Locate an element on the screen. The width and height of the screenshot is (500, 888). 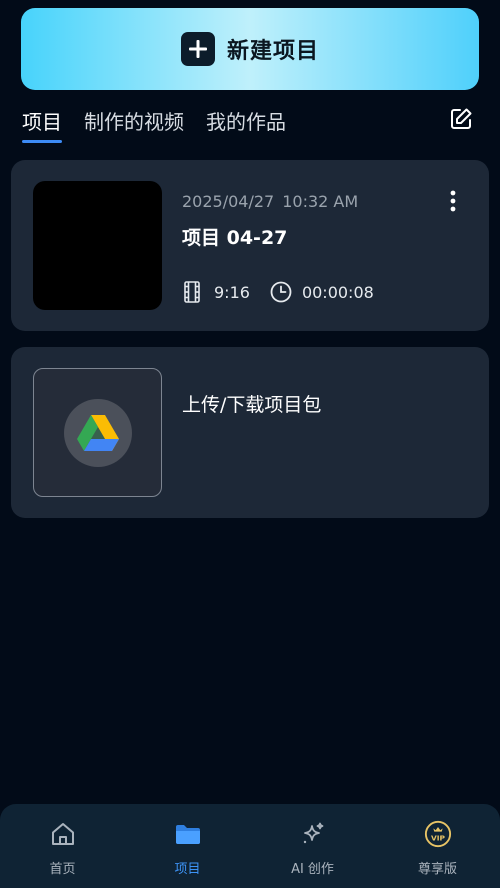
folder-icon is located at coordinates (188, 834).